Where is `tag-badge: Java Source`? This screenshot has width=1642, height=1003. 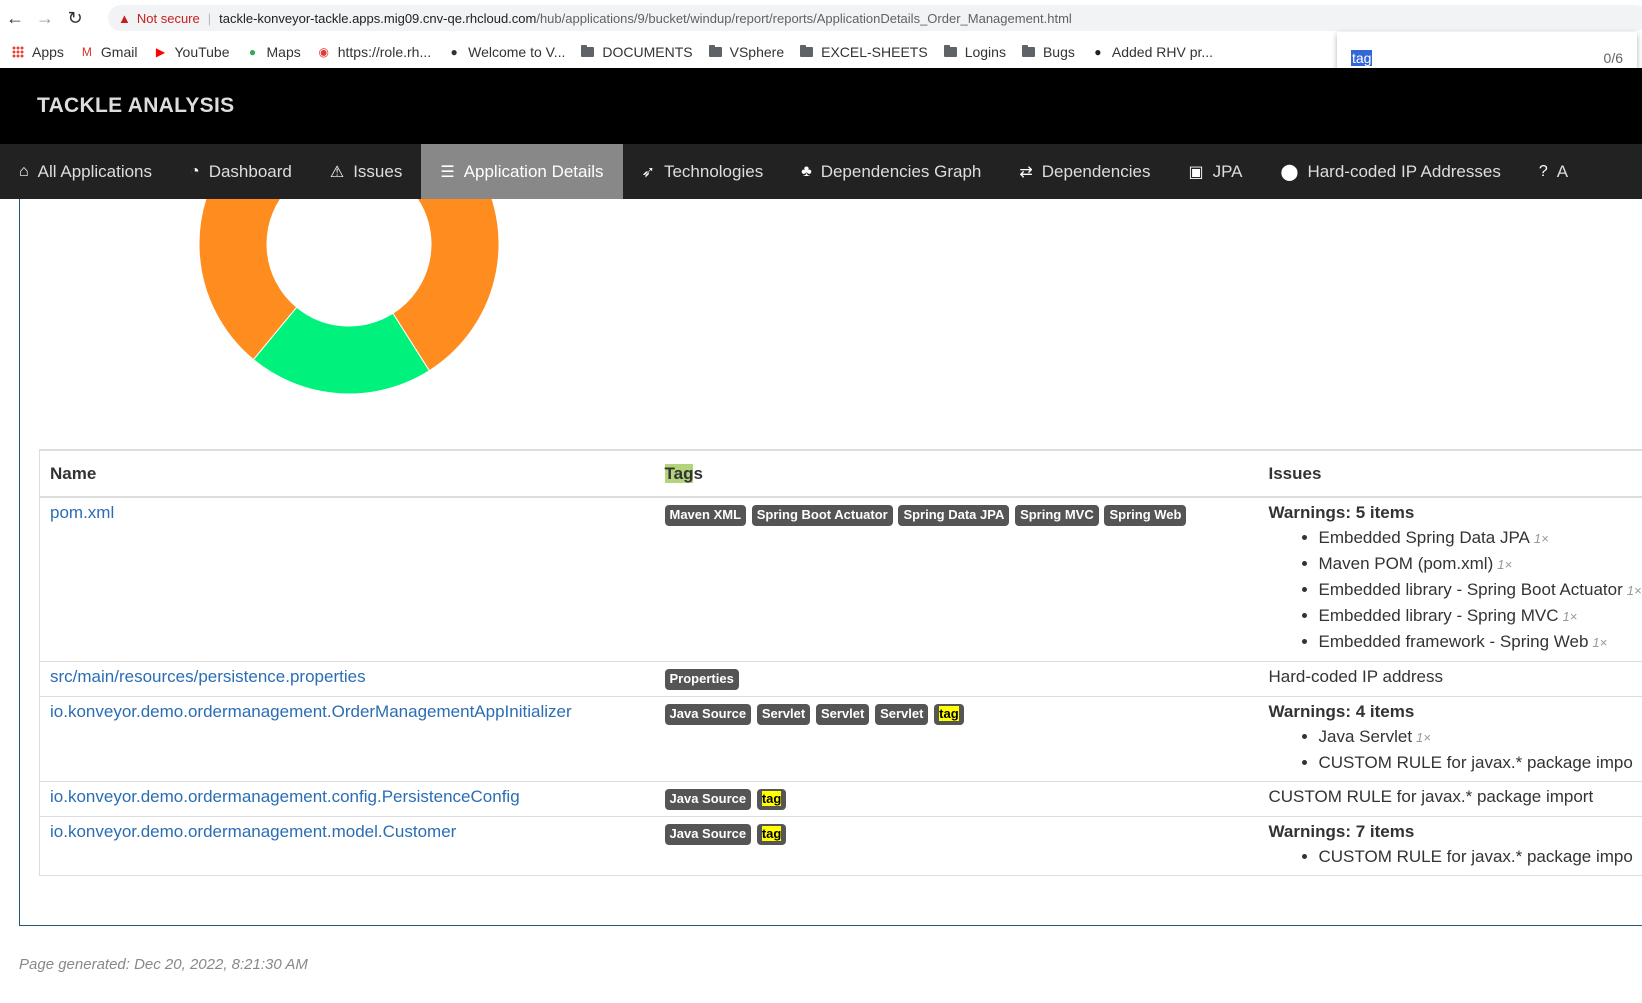 tag-badge: Java Source is located at coordinates (708, 714).